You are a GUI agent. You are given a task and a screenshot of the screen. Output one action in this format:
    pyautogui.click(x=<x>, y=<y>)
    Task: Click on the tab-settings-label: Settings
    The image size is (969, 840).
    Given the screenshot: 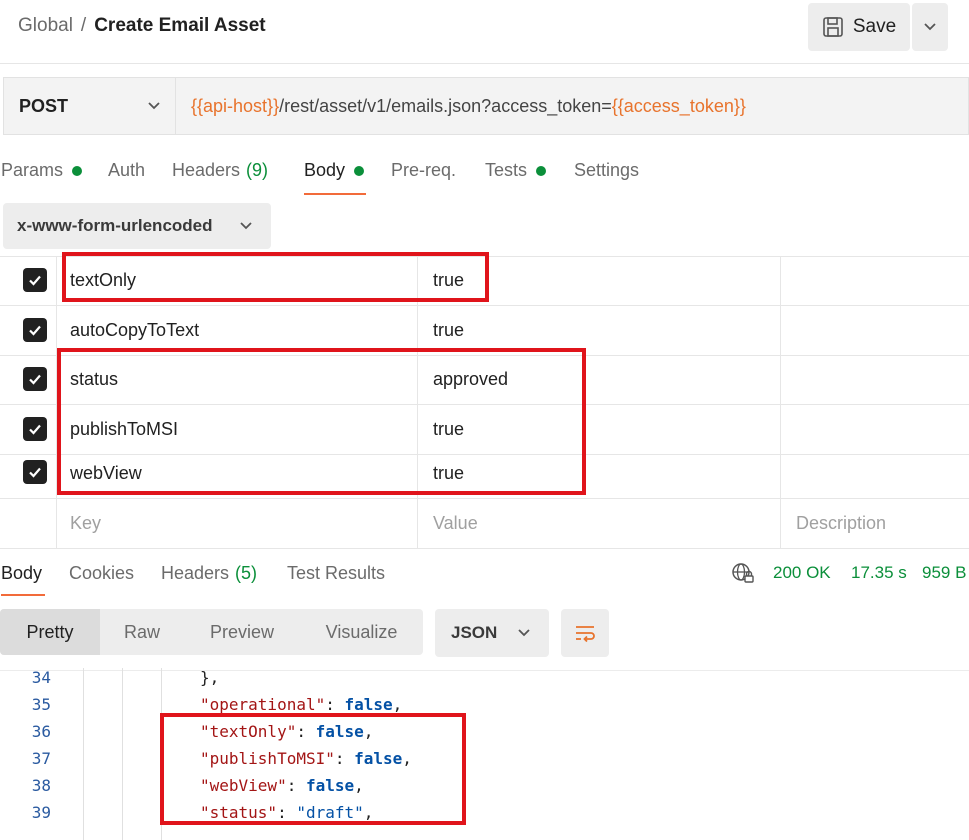 What is the action you would take?
    pyautogui.click(x=607, y=170)
    